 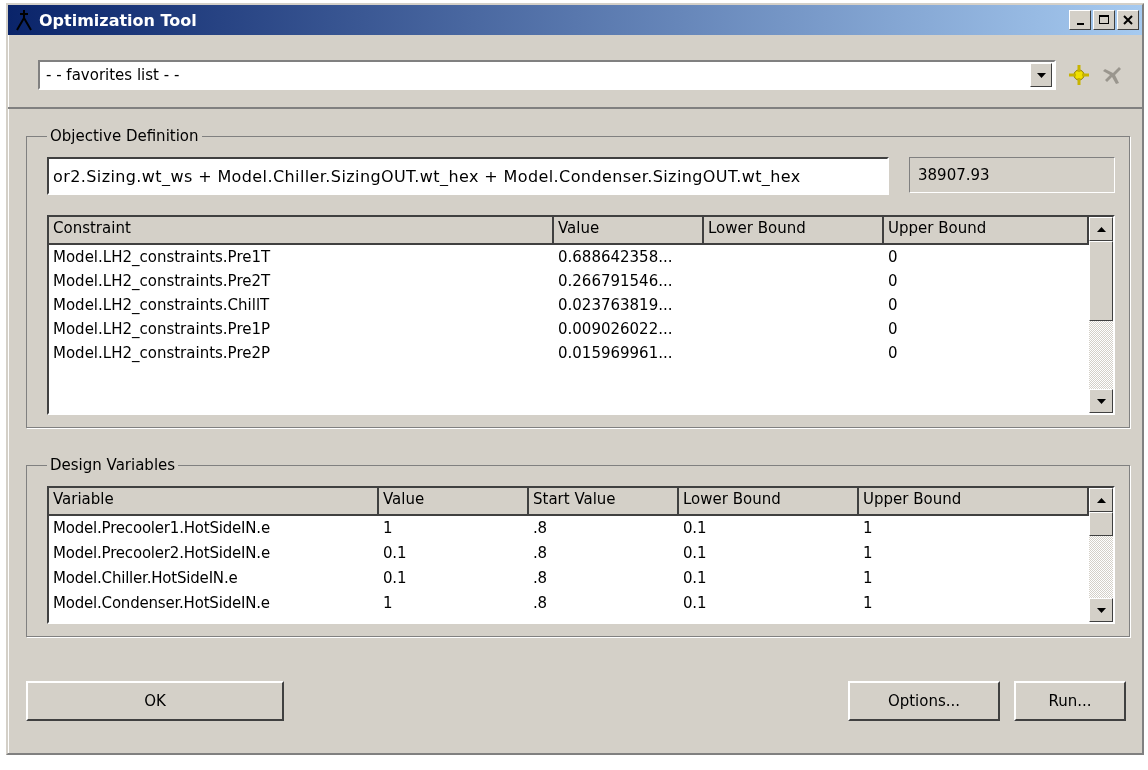 I want to click on table-cell: Model.LH2_constraints.Pre2P, so click(x=162, y=353).